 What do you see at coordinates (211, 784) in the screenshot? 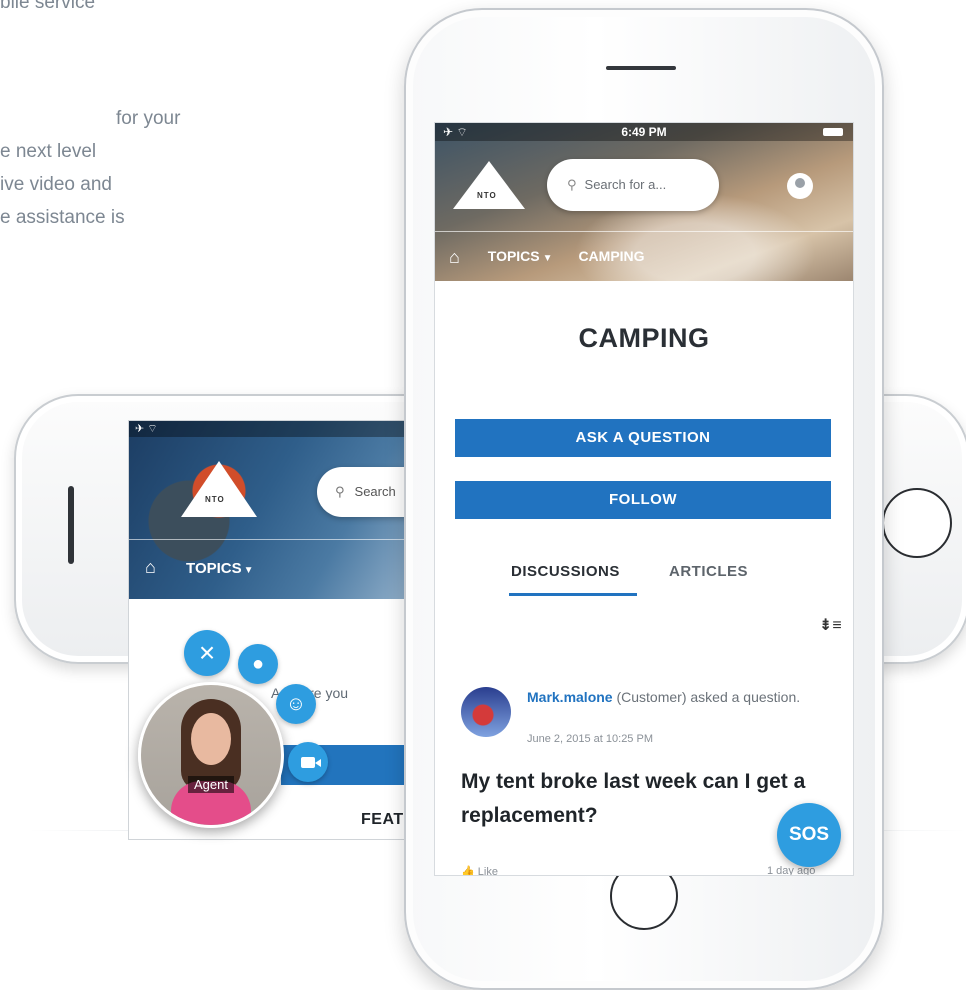
I see `agent-label: Agent` at bounding box center [211, 784].